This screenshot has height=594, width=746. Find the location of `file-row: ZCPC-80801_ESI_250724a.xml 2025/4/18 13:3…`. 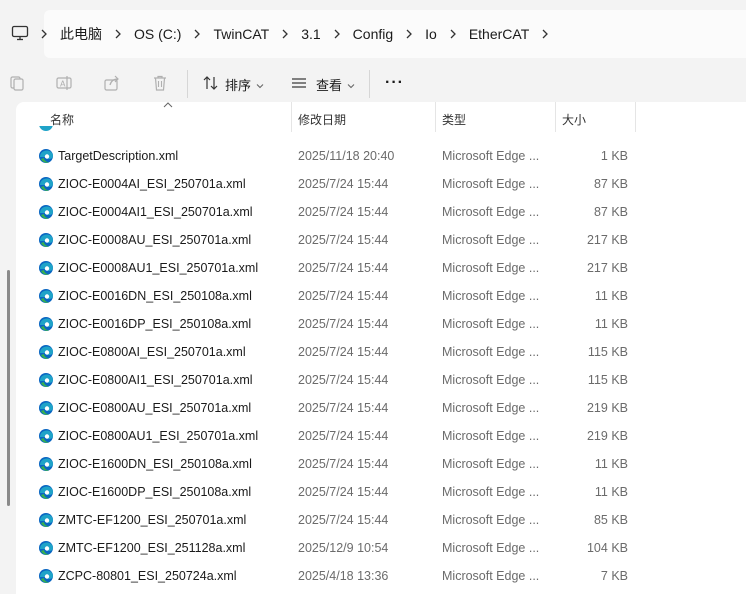

file-row: ZCPC-80801_ESI_250724a.xml 2025/4/18 13:3… is located at coordinates (381, 576).